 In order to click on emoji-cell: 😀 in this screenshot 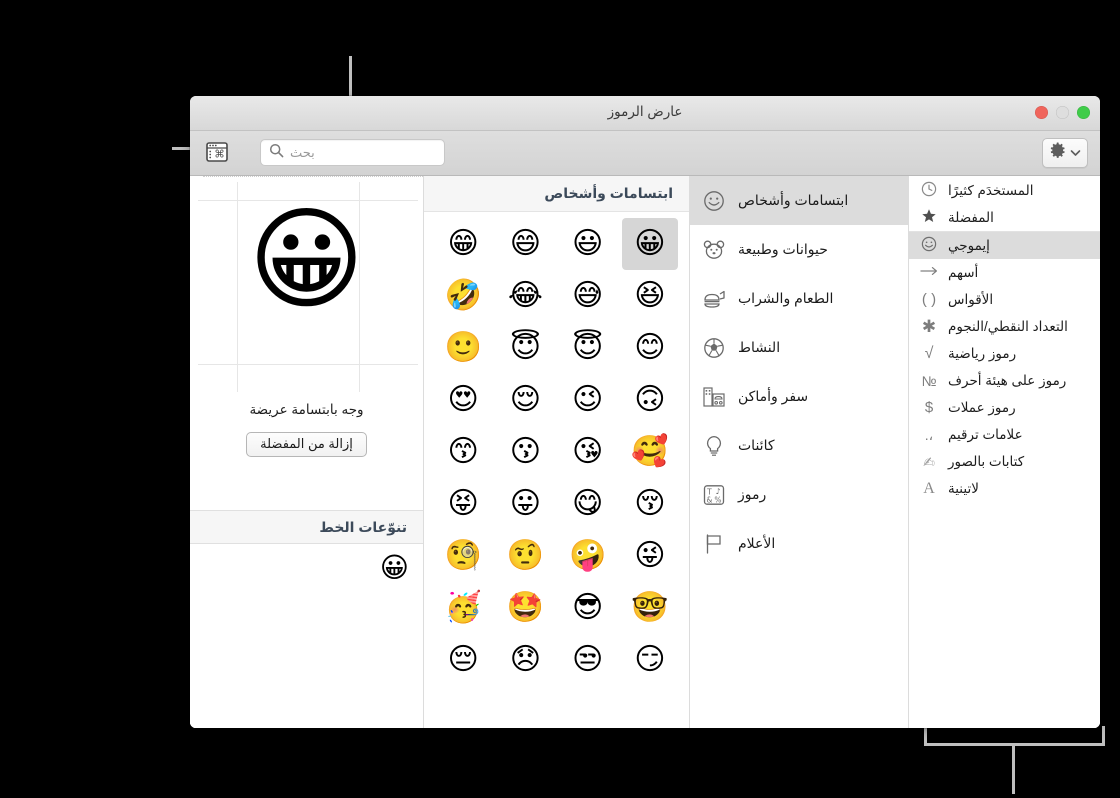, I will do `click(649, 244)`.